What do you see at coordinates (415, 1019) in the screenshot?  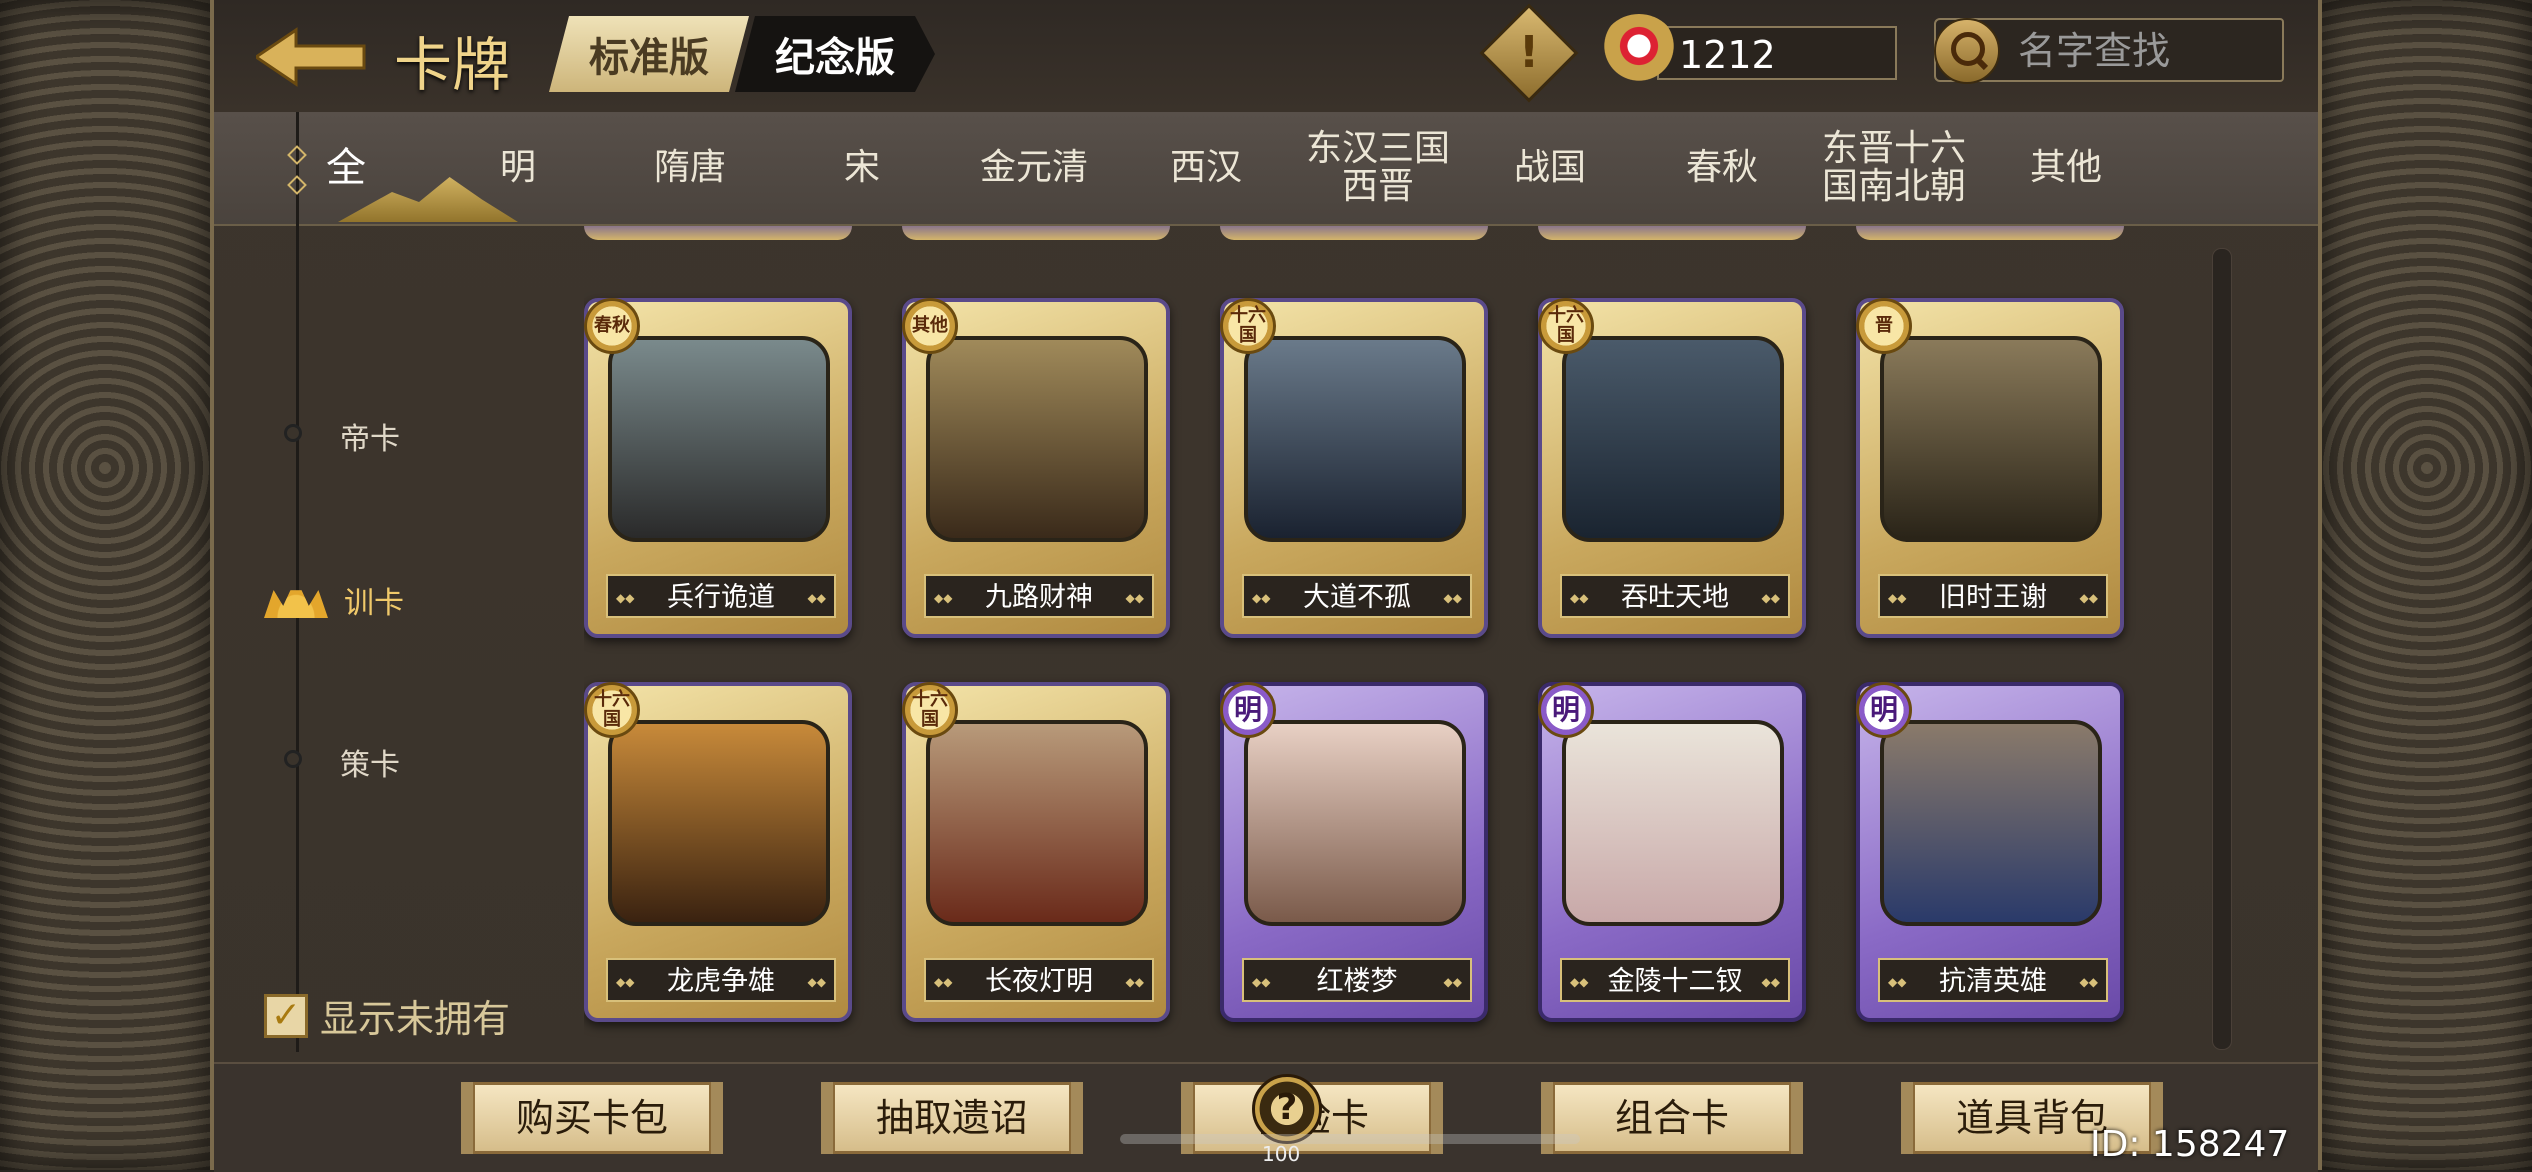 I see `show-unowned-label: 显示未拥有` at bounding box center [415, 1019].